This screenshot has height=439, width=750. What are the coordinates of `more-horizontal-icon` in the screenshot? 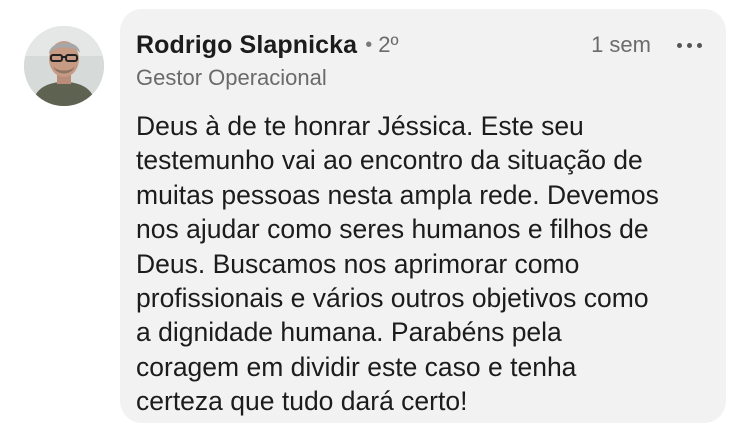 It's located at (689, 45).